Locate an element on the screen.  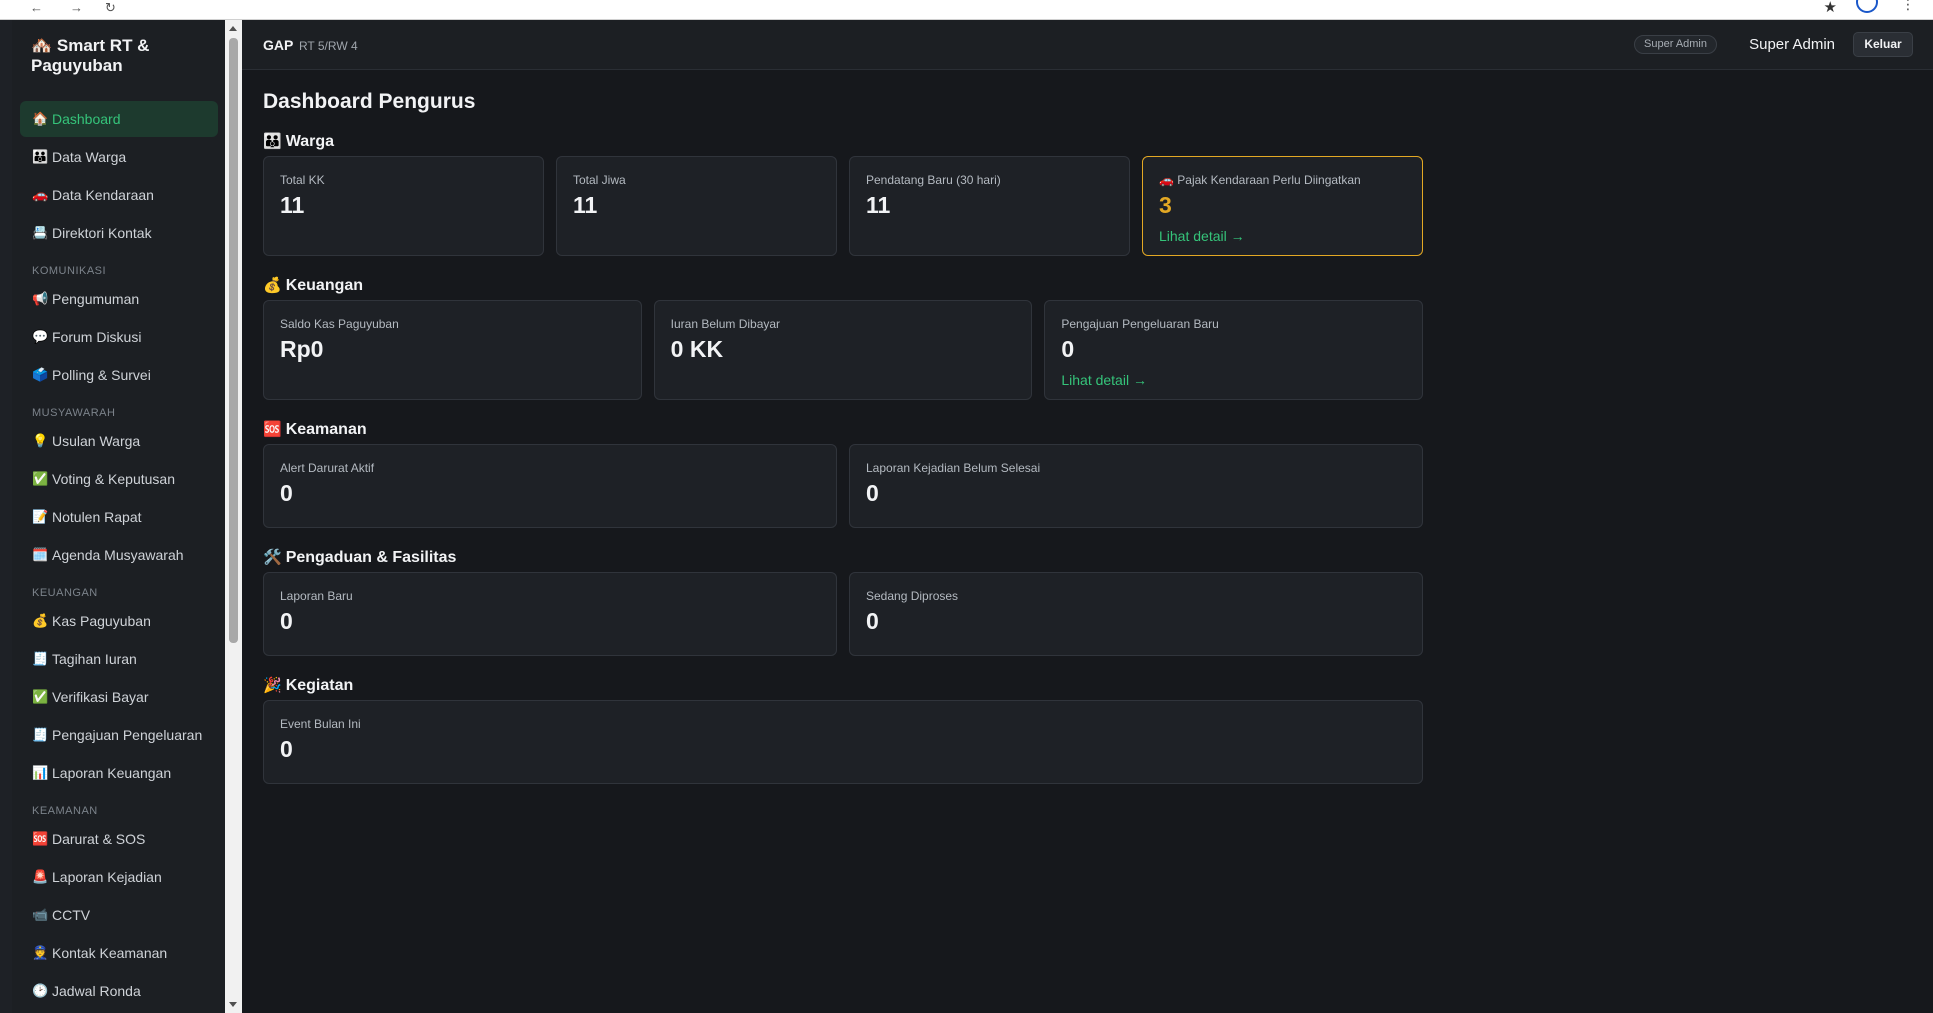
sidebar-item-pengajuan-pengeluaran: 🧾 Pengajuan Pengeluaran is located at coordinates (119, 735).